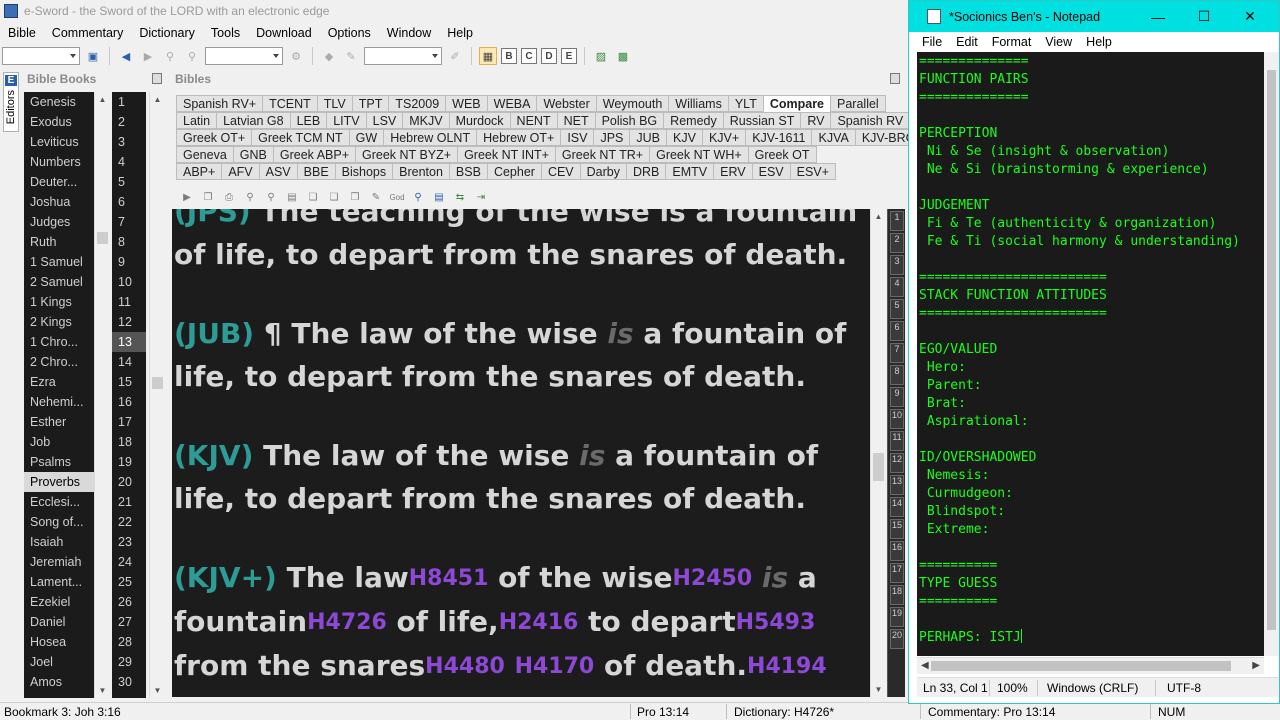 The image size is (1280, 720). Describe the element at coordinates (897, 507) in the screenshot. I see `bookmark-marker: 14` at that location.